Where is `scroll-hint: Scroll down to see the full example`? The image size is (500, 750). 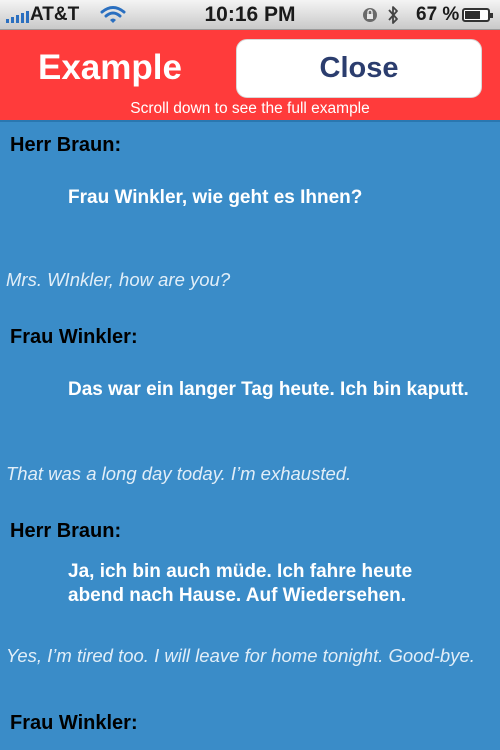 scroll-hint: Scroll down to see the full example is located at coordinates (250, 108).